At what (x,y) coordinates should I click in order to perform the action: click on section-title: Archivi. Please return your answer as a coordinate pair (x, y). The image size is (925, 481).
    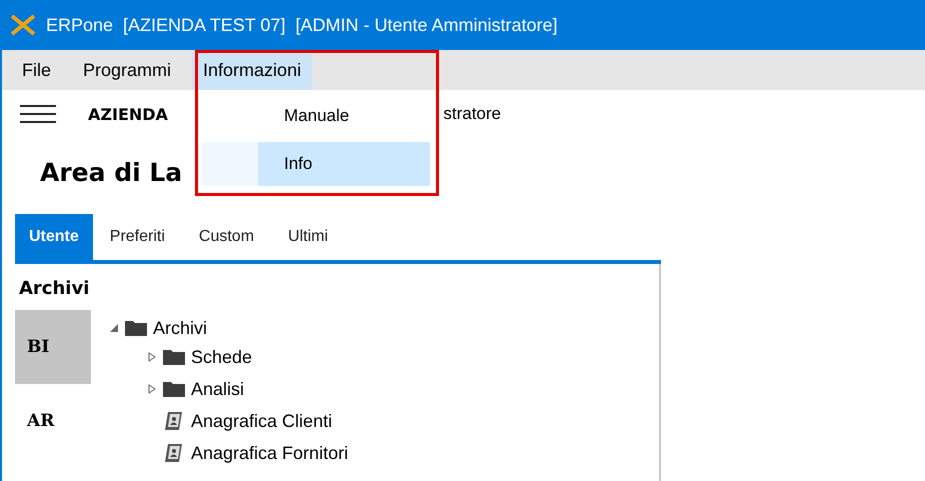
    Looking at the image, I should click on (54, 288).